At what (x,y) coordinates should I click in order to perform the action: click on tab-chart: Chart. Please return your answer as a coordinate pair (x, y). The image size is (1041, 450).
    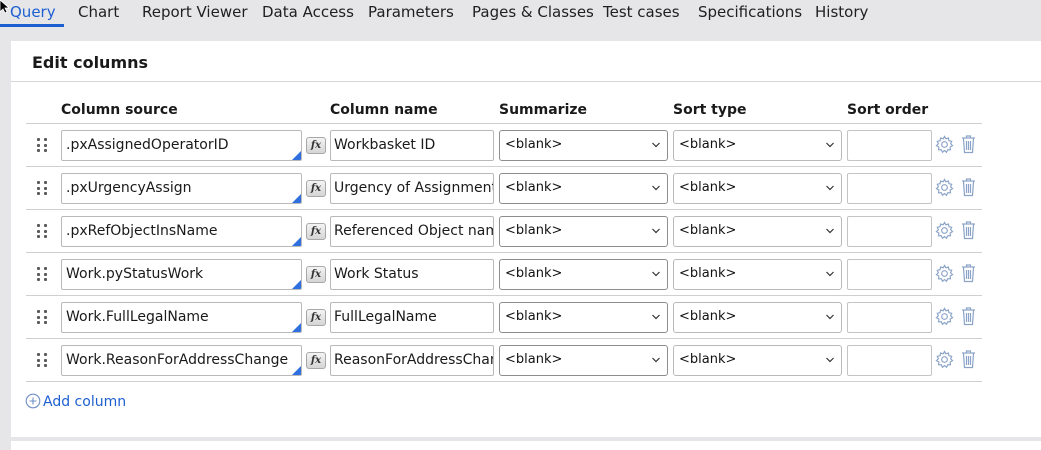
    Looking at the image, I should click on (98, 12).